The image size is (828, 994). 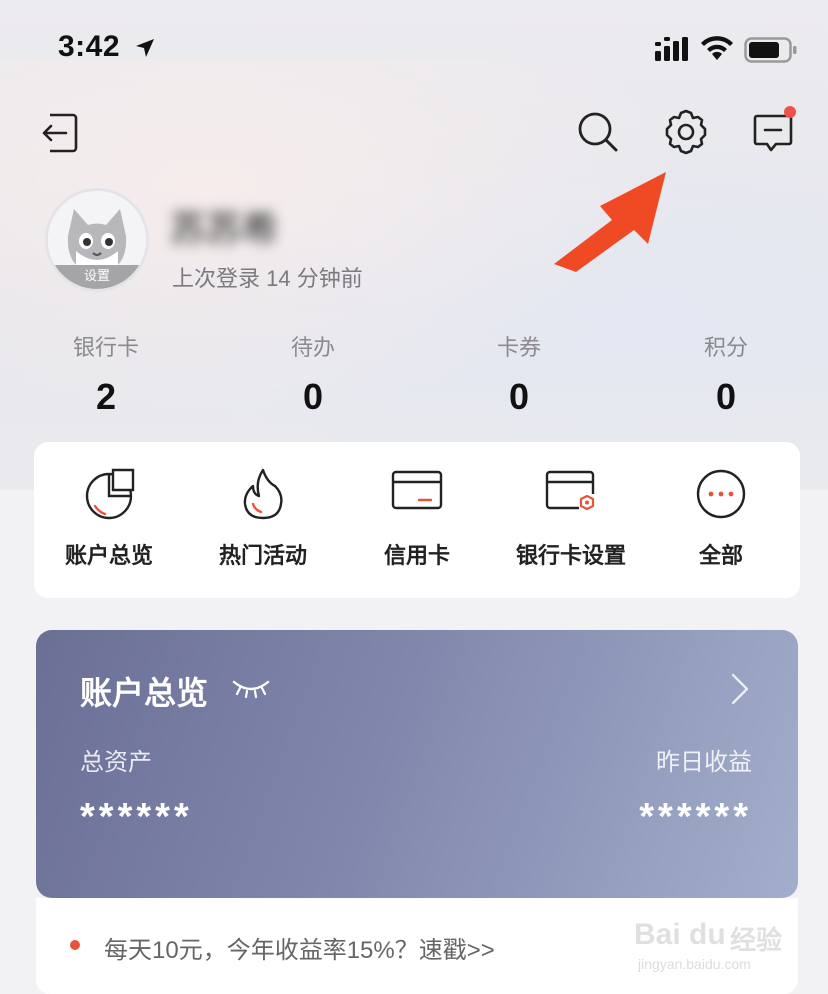 I want to click on stat-coupons: 卡券 0, so click(x=519, y=374).